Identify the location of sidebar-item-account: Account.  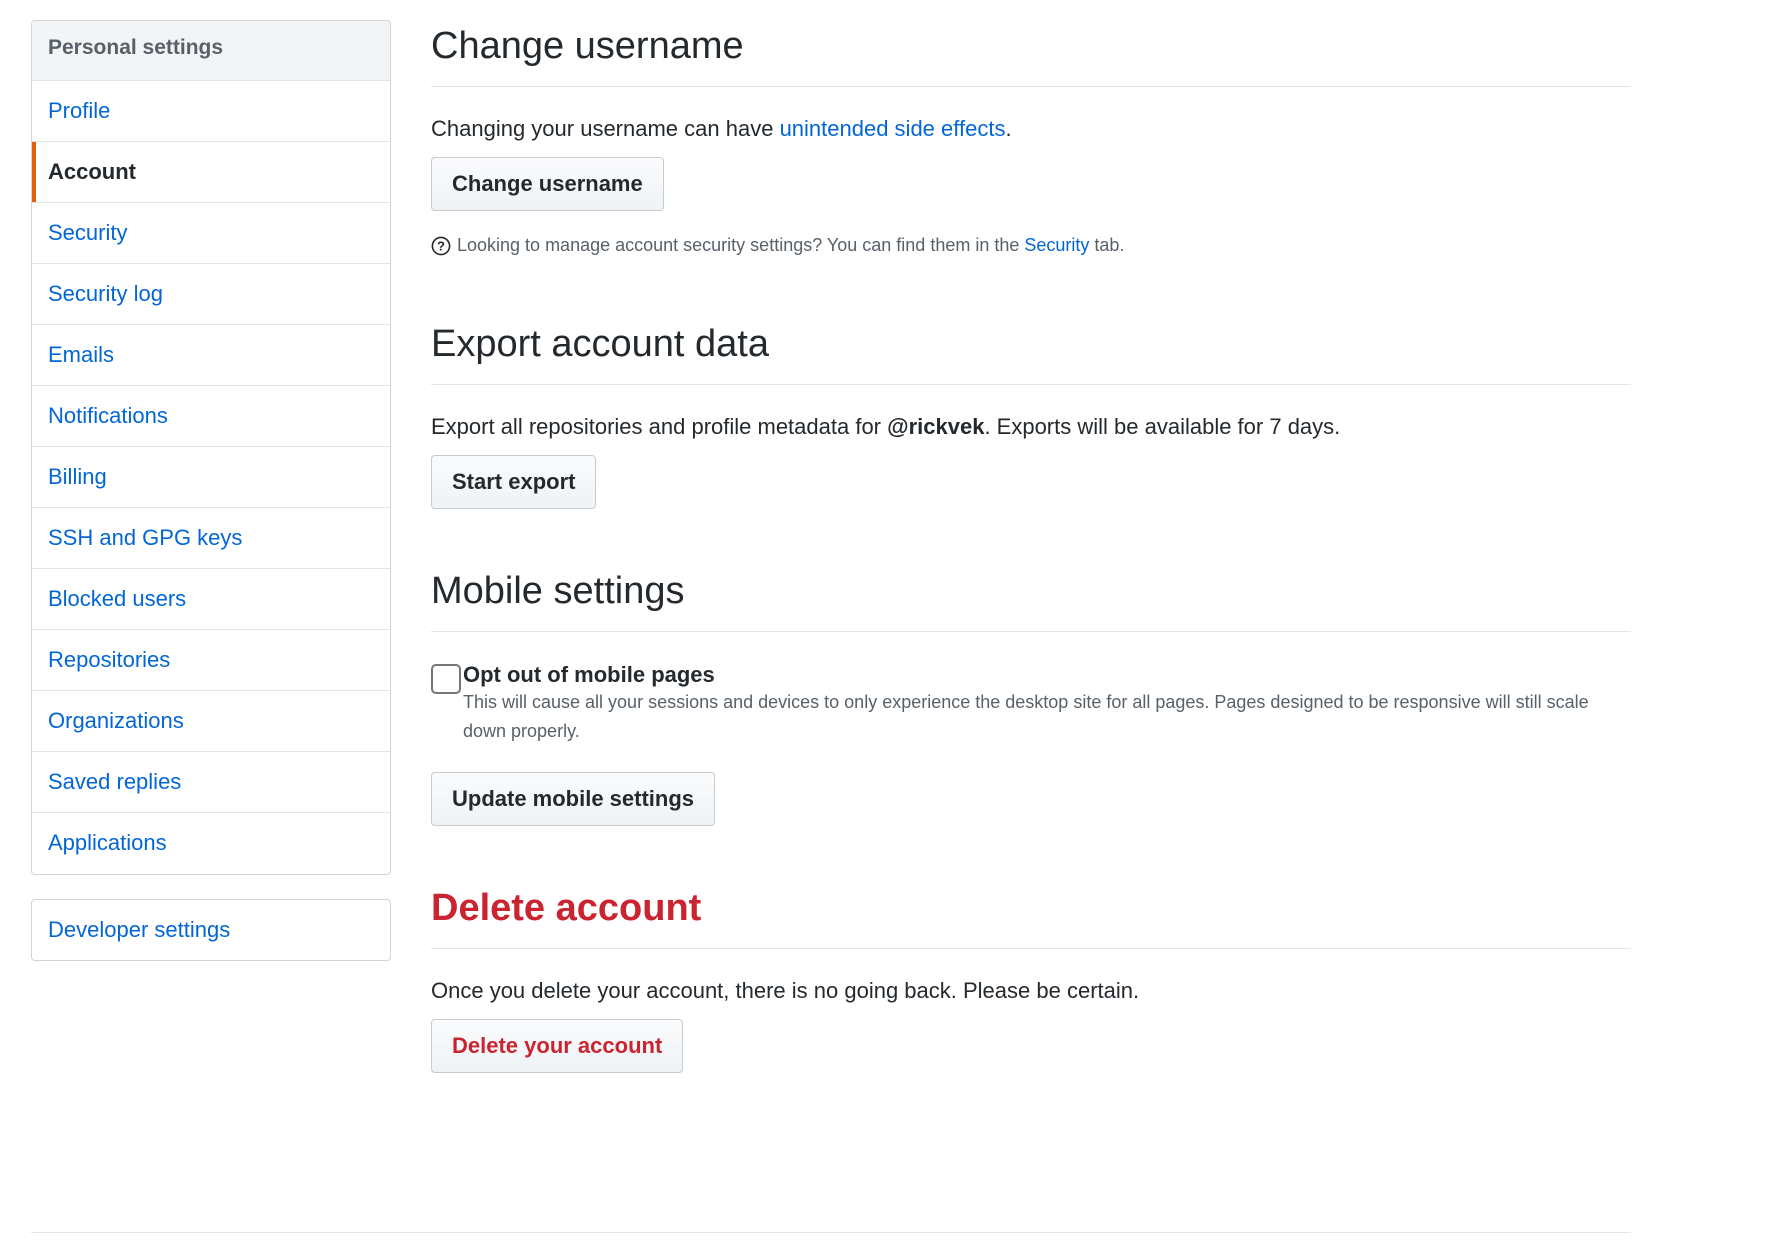
(211, 172).